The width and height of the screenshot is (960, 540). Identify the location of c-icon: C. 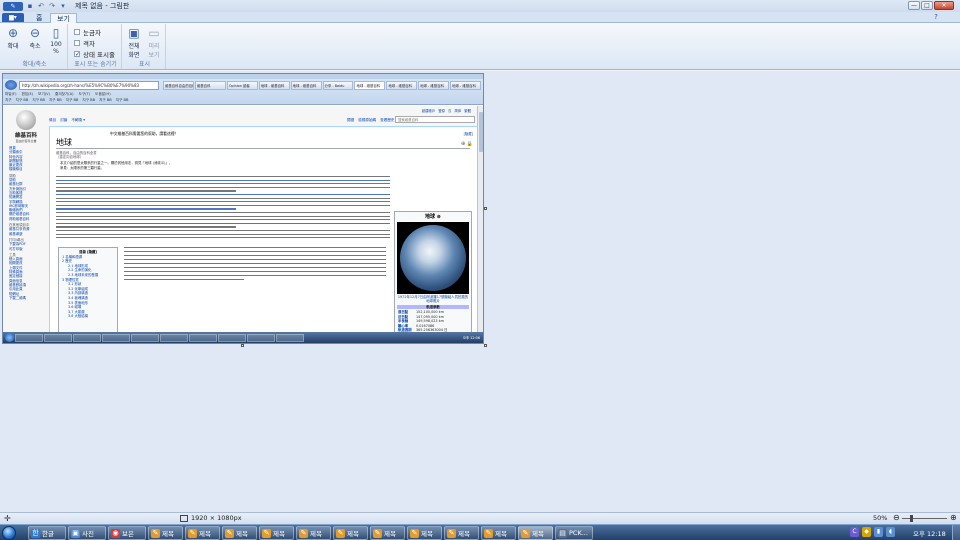
(854, 532).